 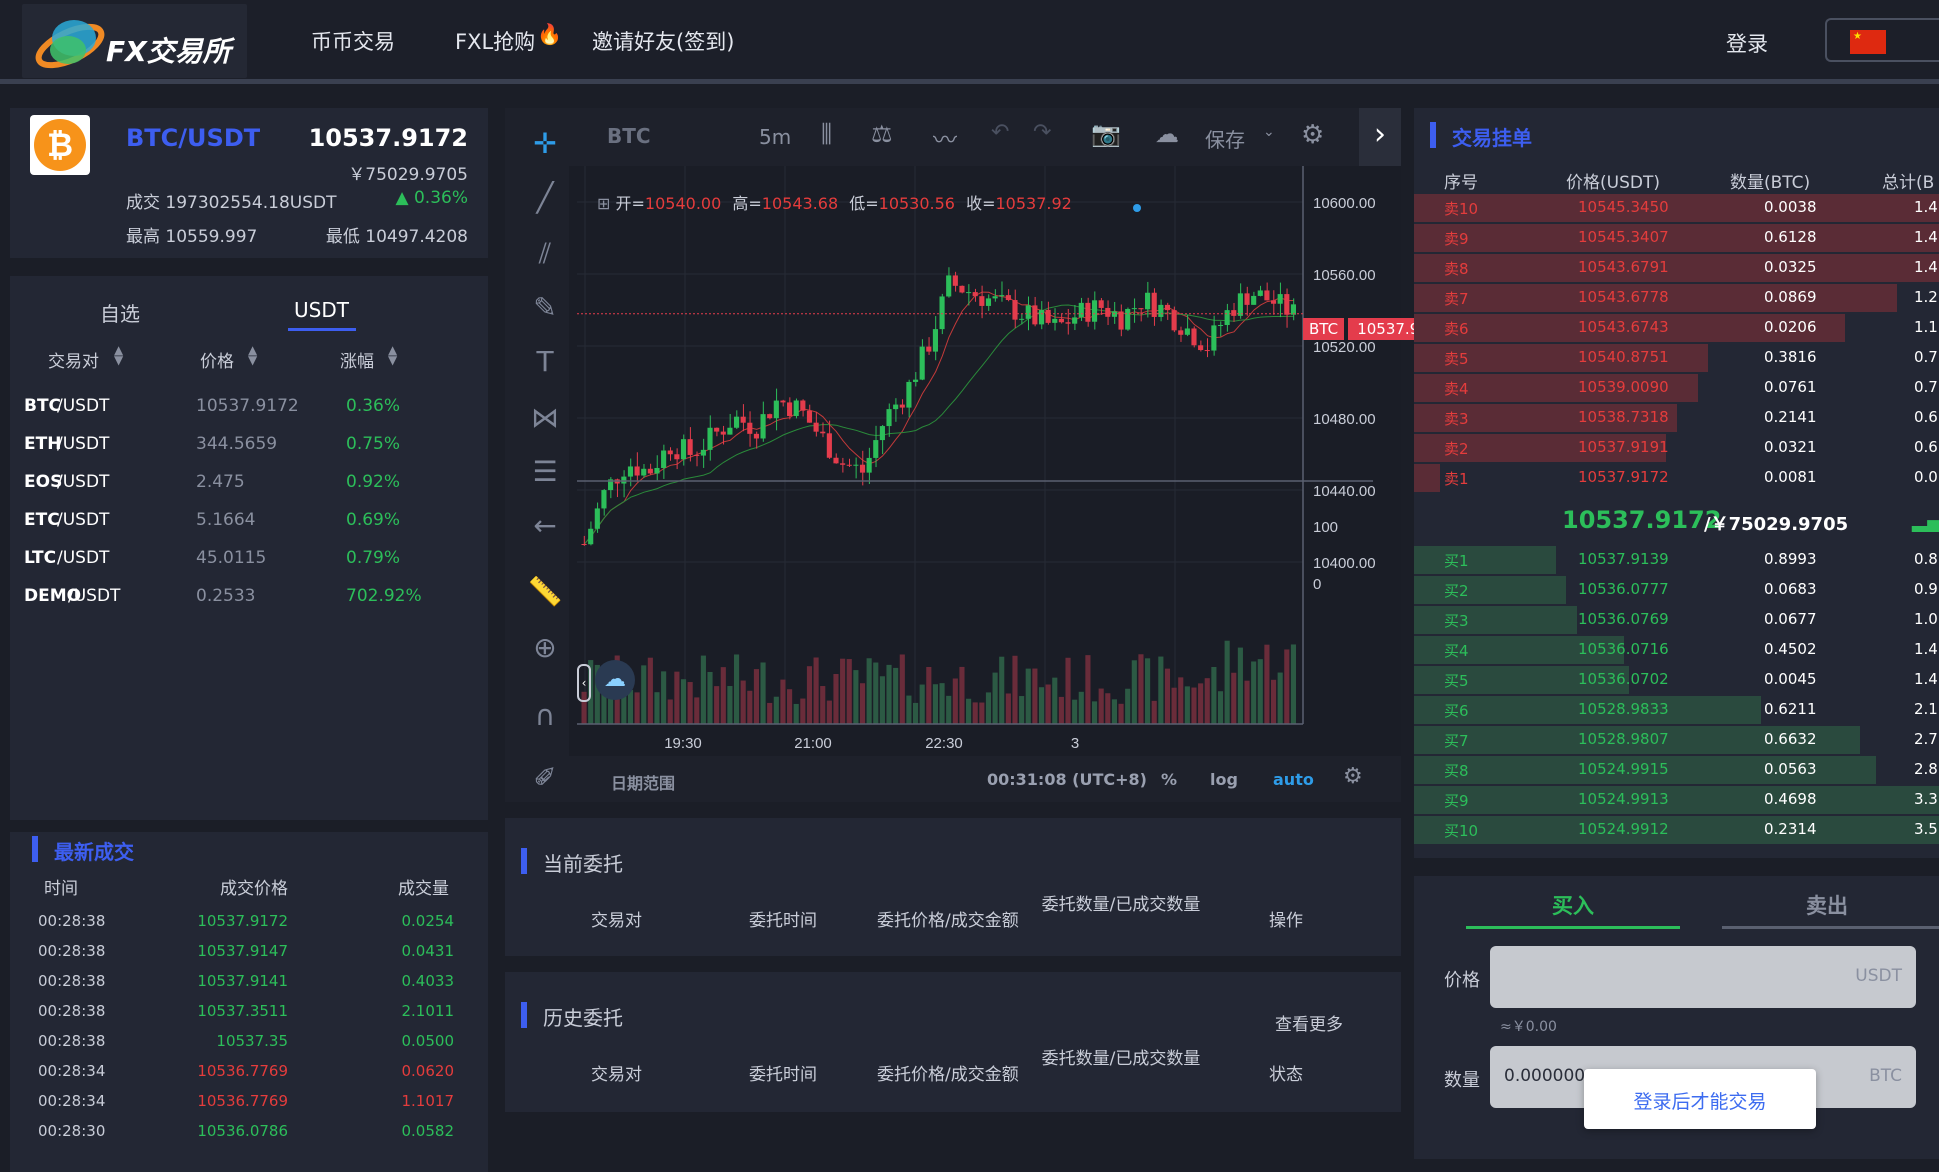 What do you see at coordinates (495, 41) in the screenshot?
I see `nav-fxl-rush: FXL抢购` at bounding box center [495, 41].